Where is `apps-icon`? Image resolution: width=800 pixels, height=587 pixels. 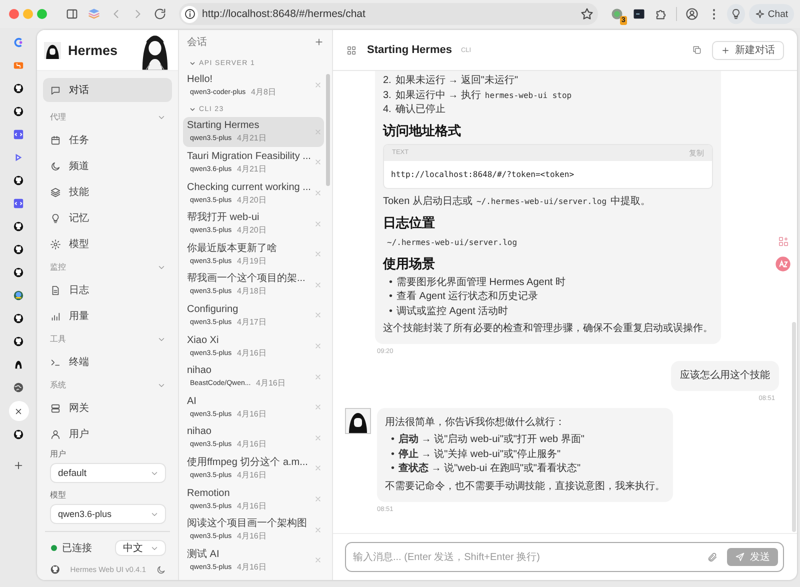
apps-icon is located at coordinates (783, 241).